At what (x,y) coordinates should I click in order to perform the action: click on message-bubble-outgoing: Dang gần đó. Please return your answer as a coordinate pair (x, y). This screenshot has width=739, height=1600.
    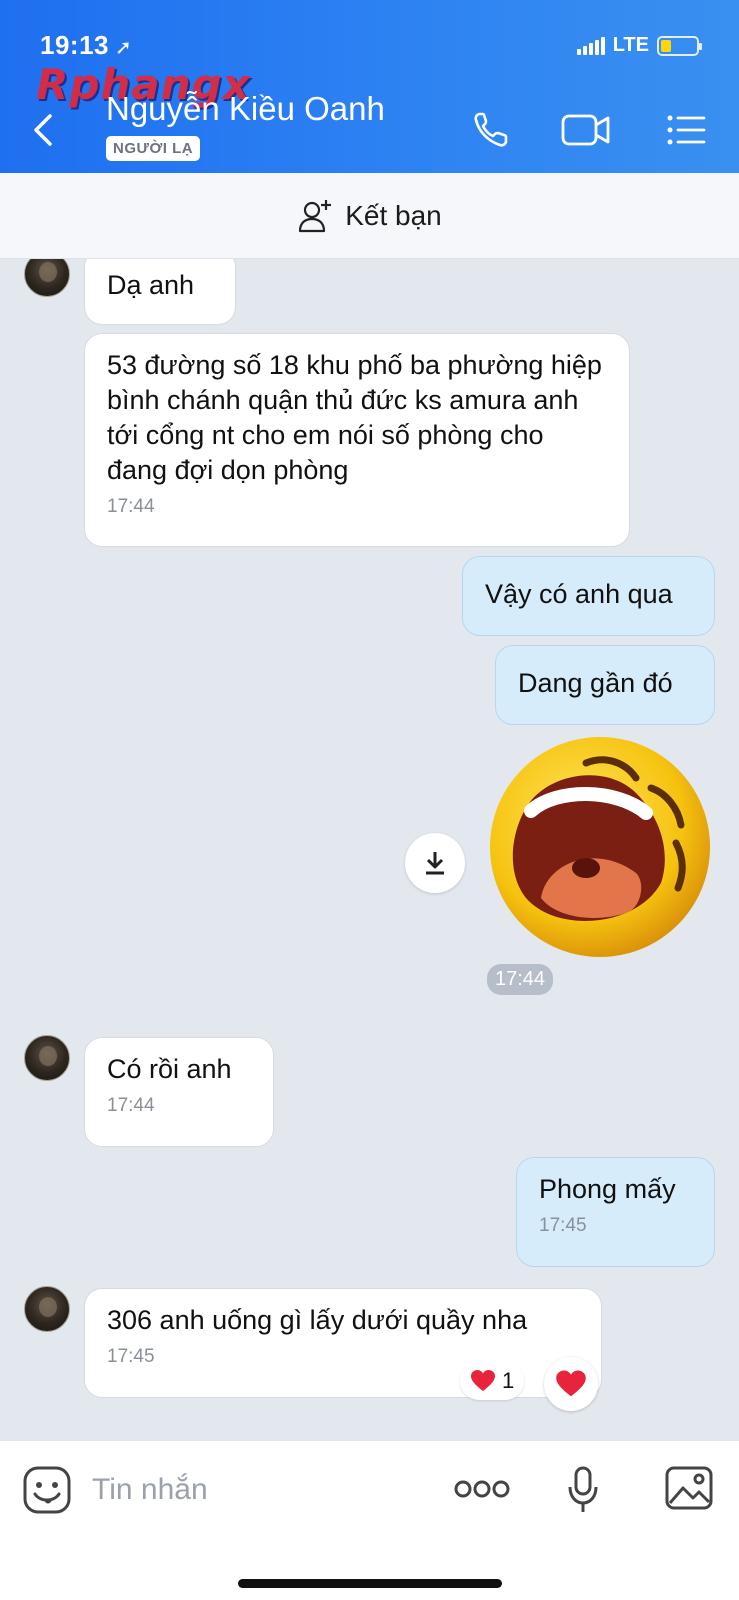
    Looking at the image, I should click on (605, 685).